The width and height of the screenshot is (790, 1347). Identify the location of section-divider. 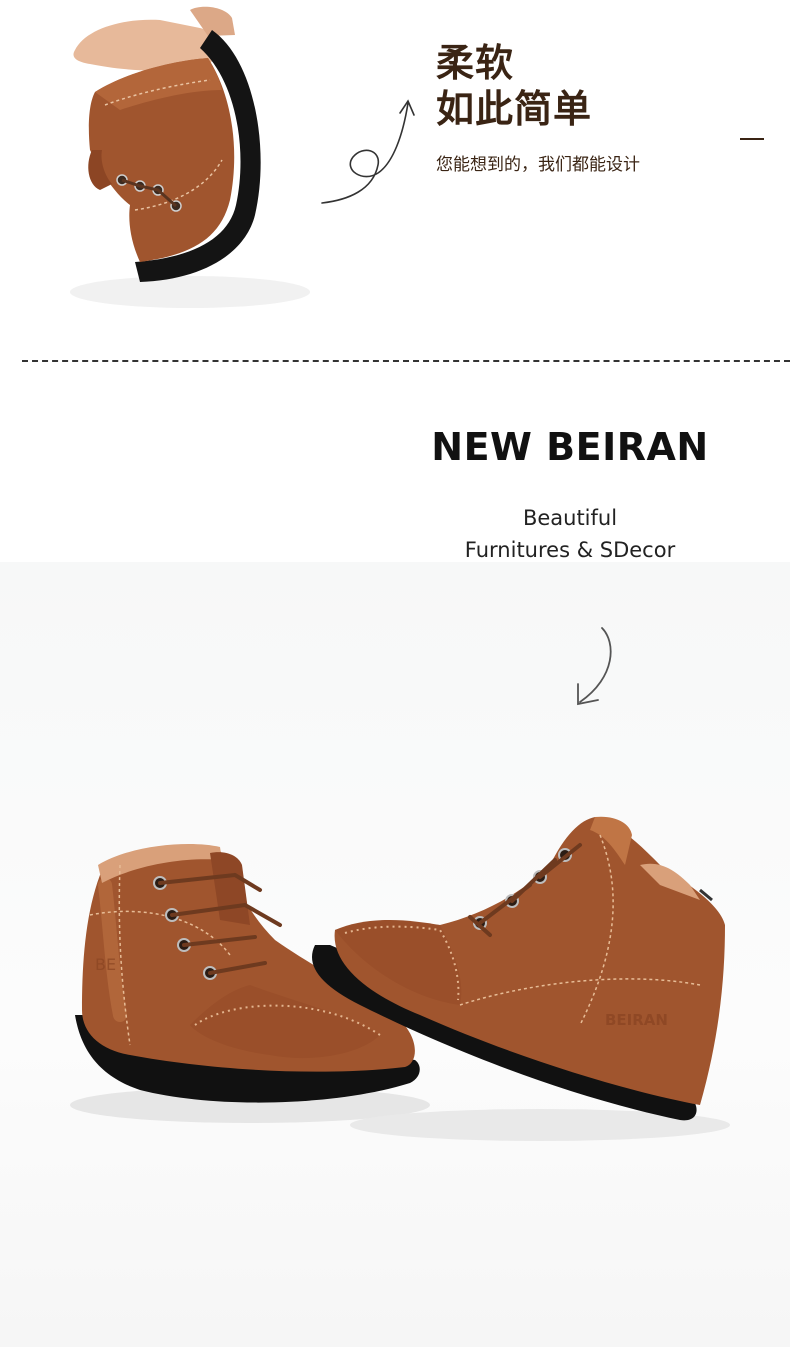
(406, 361).